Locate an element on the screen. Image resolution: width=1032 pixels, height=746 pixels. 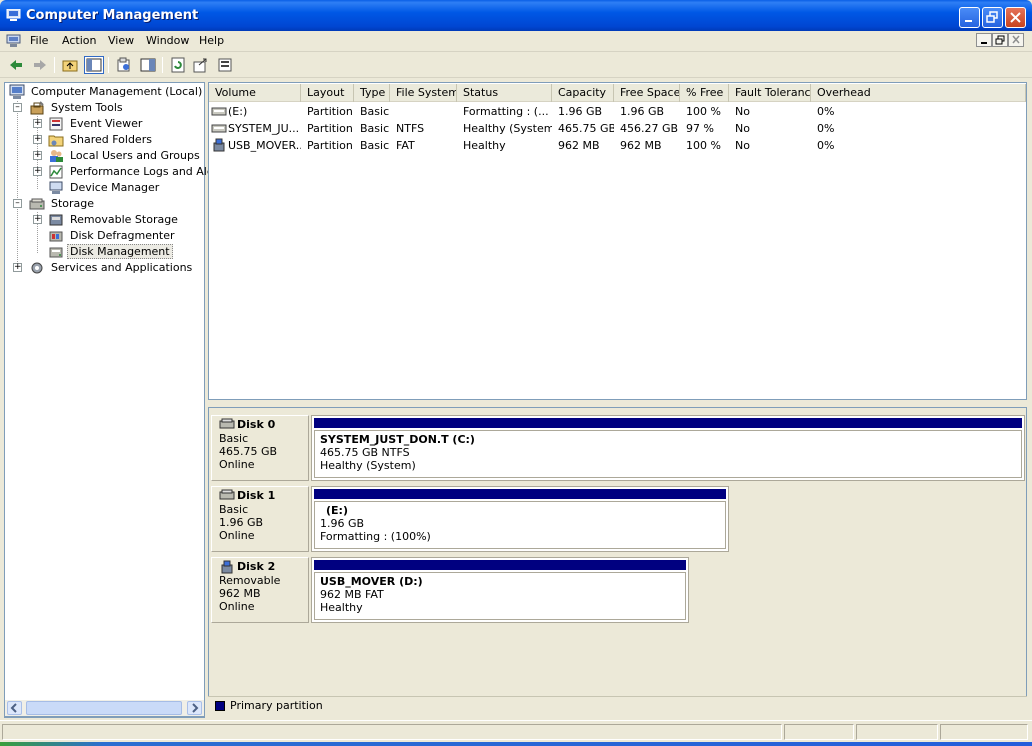
menu-window: Window is located at coordinates (167, 40).